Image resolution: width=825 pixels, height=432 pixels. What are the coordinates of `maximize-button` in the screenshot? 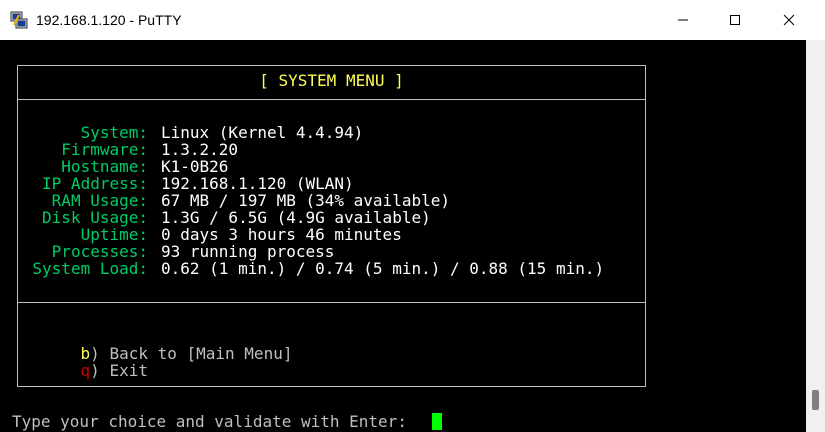 It's located at (735, 20).